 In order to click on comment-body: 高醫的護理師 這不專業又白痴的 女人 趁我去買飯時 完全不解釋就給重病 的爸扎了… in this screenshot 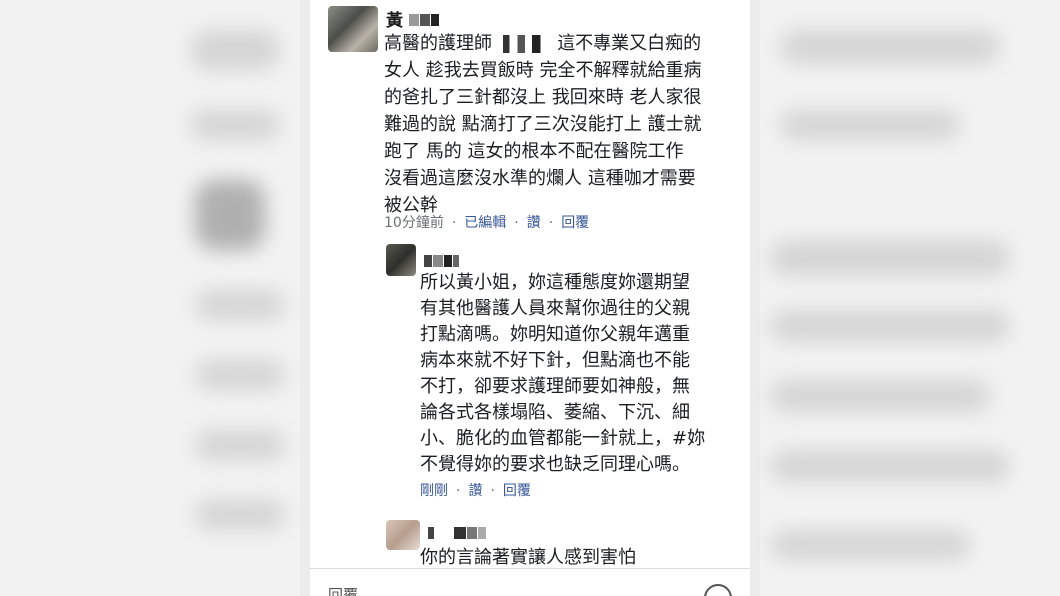, I will do `click(543, 124)`.